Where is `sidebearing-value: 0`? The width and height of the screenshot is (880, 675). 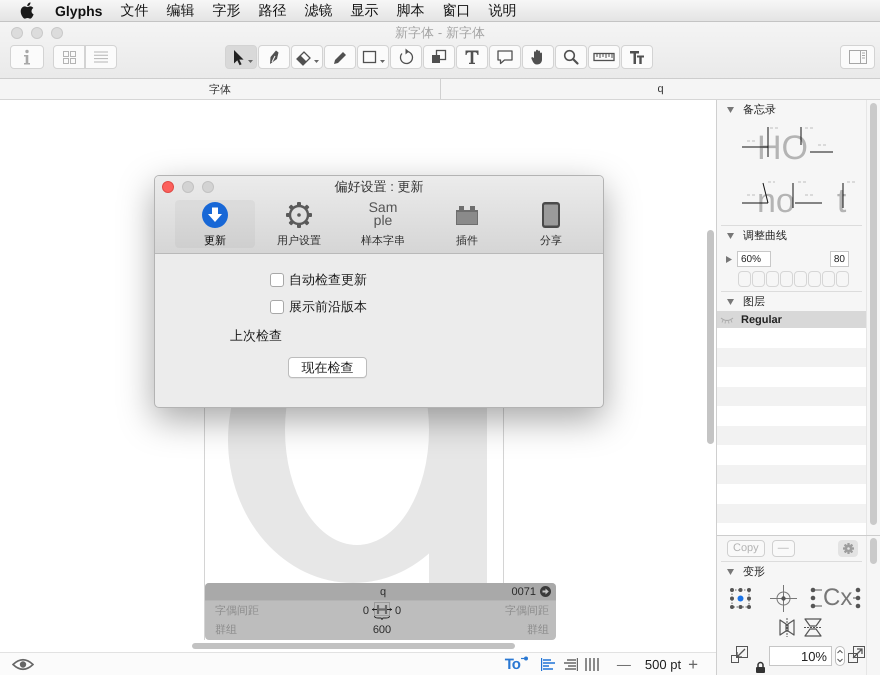
sidebearing-value: 0 is located at coordinates (365, 610).